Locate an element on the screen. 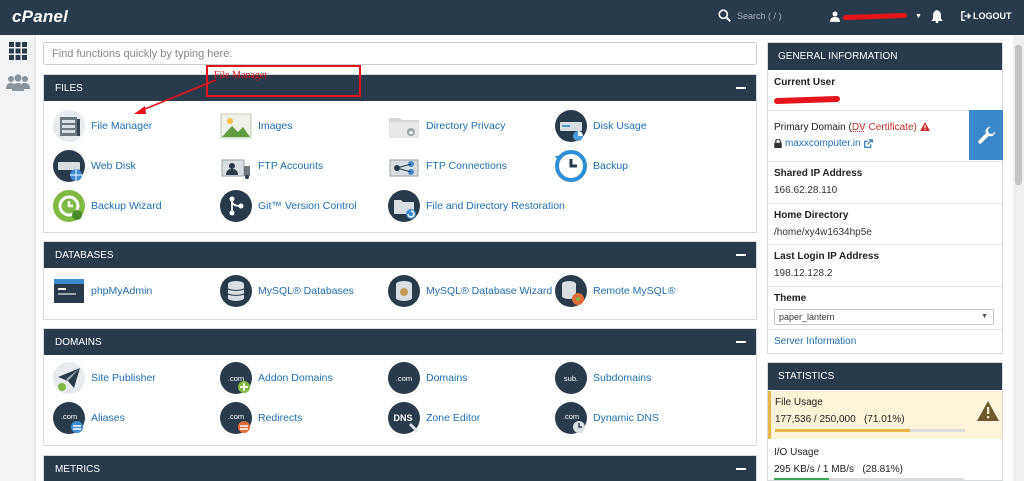  shared-ip-value: 166.62.28.110 is located at coordinates (806, 190).